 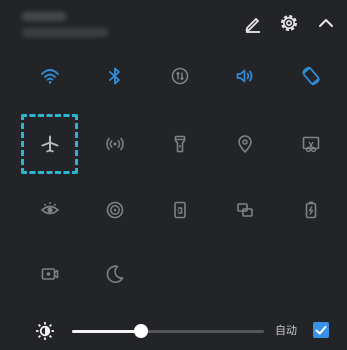 I want to click on screenshot-toggle, so click(x=311, y=144).